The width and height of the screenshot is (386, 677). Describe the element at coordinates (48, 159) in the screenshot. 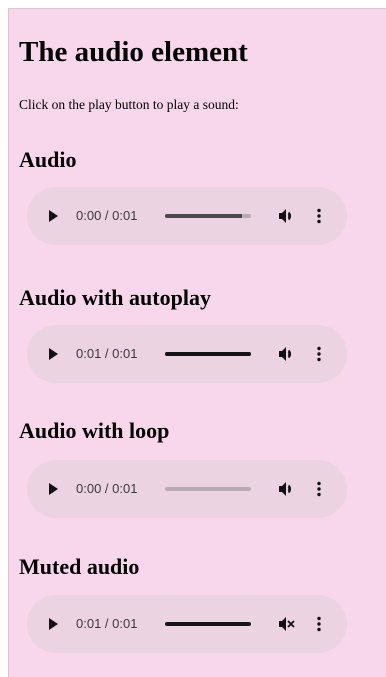

I see `section-heading-audio: Audio` at that location.